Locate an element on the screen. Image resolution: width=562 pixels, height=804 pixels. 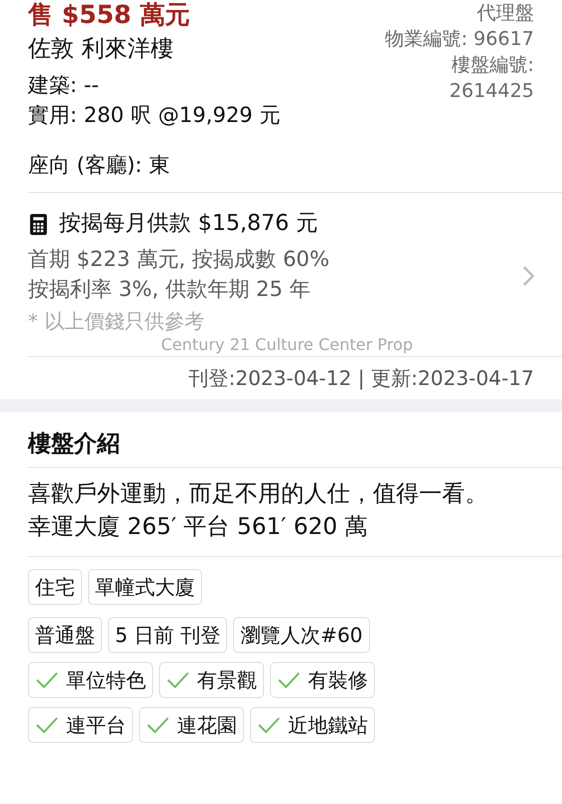
listing-number-label: 樓盤編號: is located at coordinates (492, 65).